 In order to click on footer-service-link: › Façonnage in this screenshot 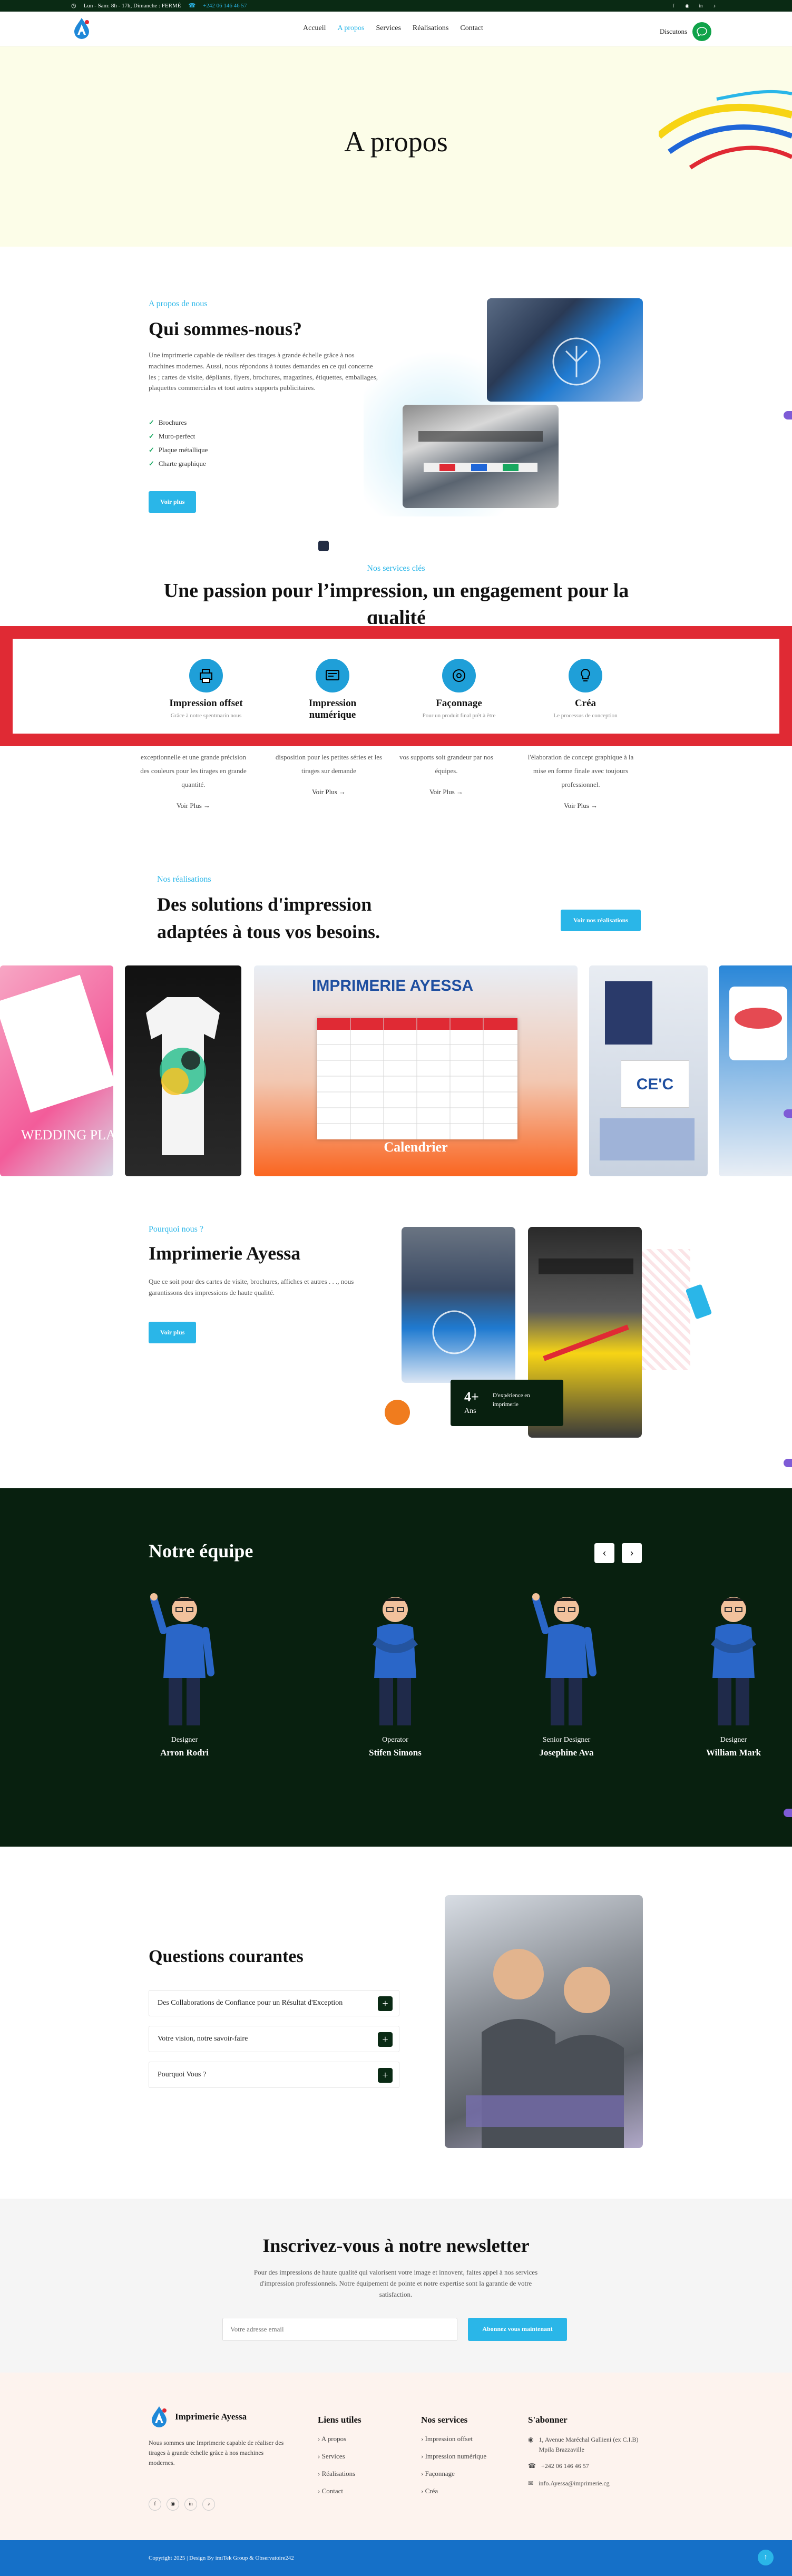, I will do `click(453, 2474)`.